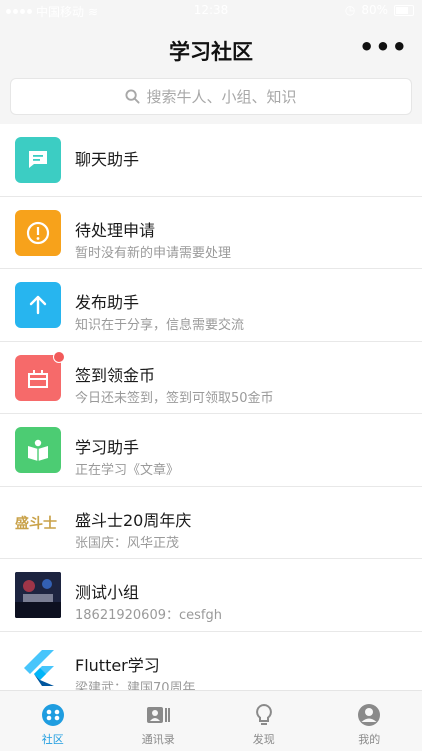 The height and width of the screenshot is (751, 422). I want to click on alarm-icon: ◷, so click(350, 10).